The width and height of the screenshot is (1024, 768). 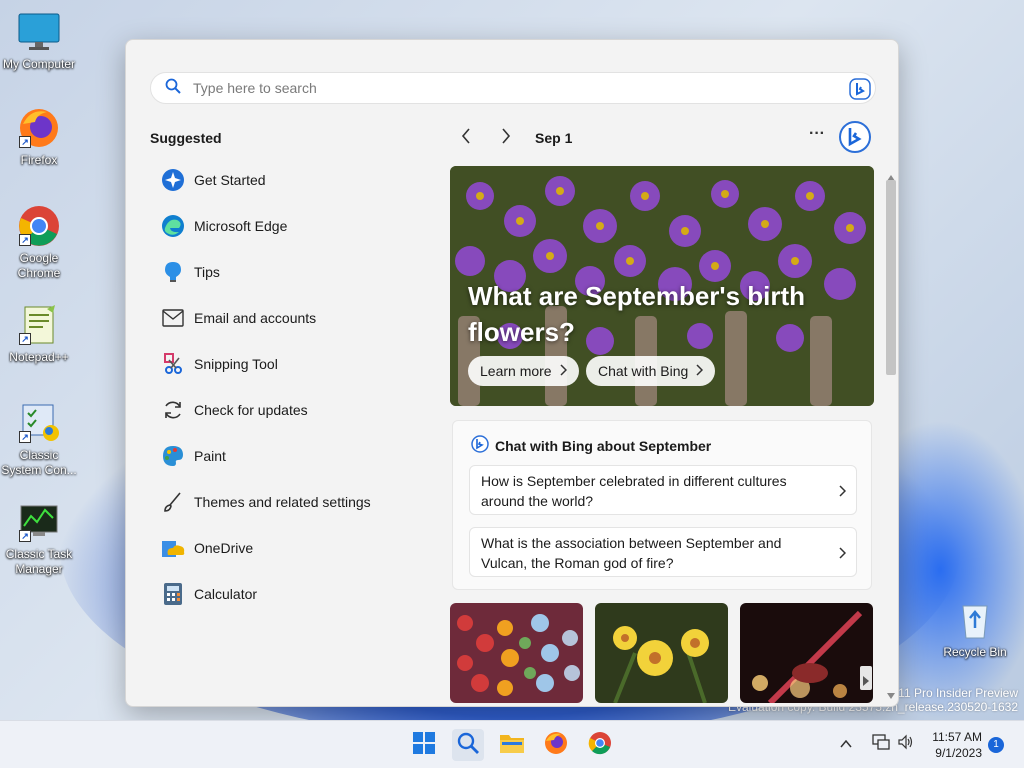 I want to click on suggested-item-themes: Themes and related settings, so click(x=290, y=502).